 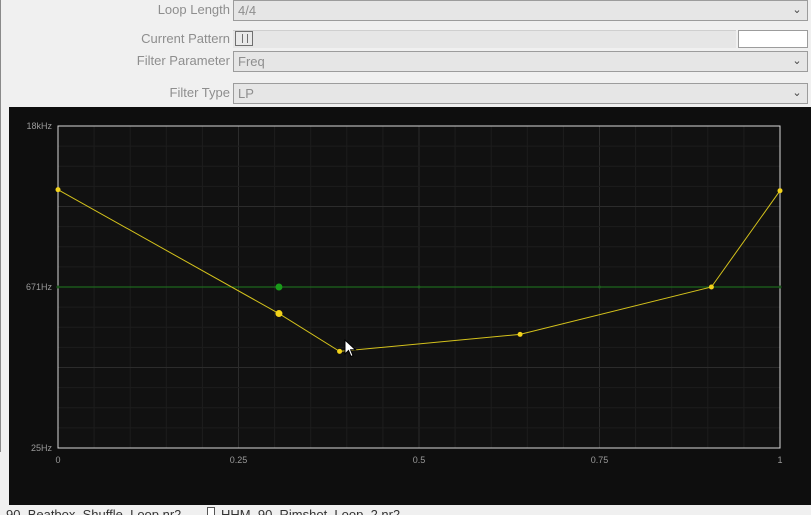 What do you see at coordinates (244, 38) in the screenshot?
I see `current-pattern-slider-thumb` at bounding box center [244, 38].